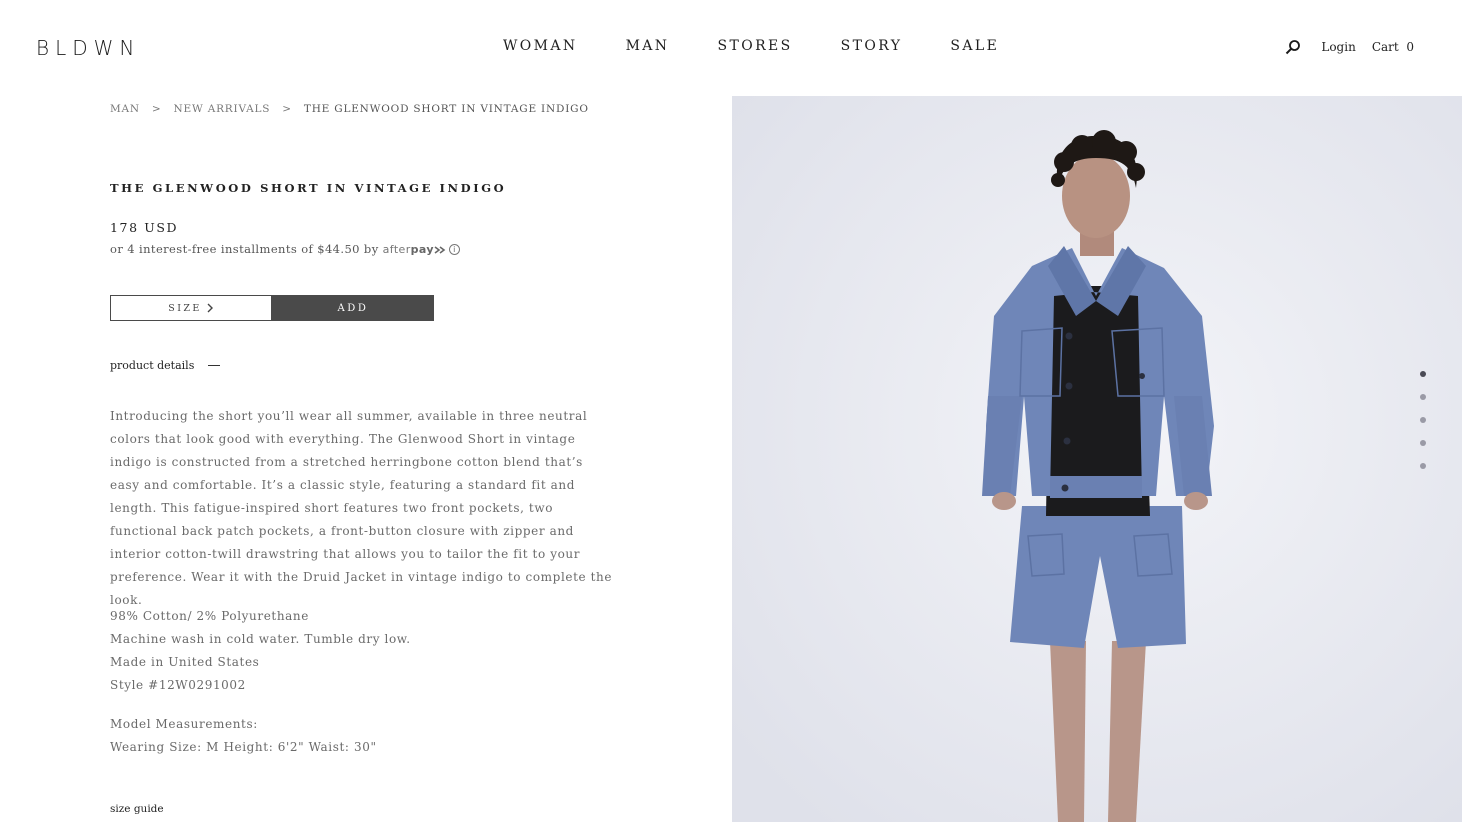 This screenshot has height=822, width=1462. Describe the element at coordinates (974, 46) in the screenshot. I see `nav-sale: SALE` at that location.